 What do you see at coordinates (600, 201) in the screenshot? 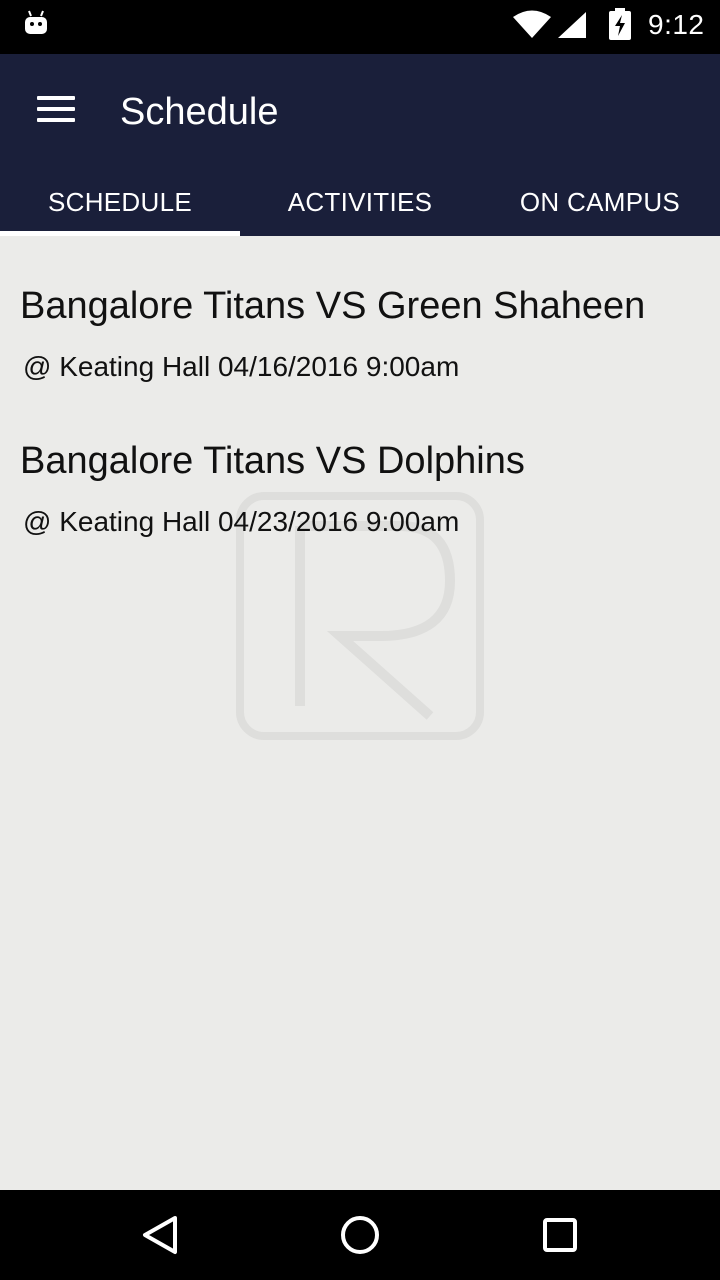
I see `tab-on-campus: ON CAMPUS` at bounding box center [600, 201].